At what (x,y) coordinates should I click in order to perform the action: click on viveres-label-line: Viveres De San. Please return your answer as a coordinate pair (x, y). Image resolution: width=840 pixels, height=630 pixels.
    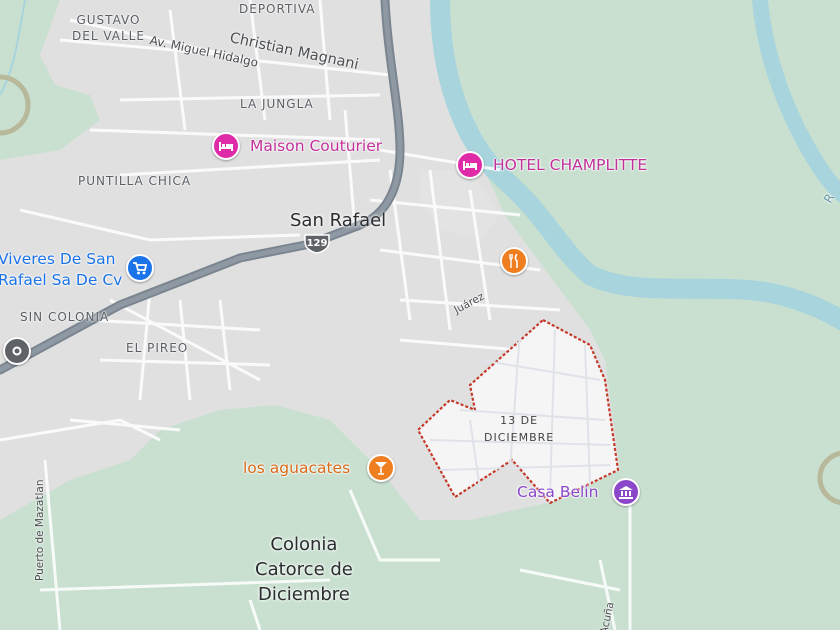
    Looking at the image, I should click on (58, 259).